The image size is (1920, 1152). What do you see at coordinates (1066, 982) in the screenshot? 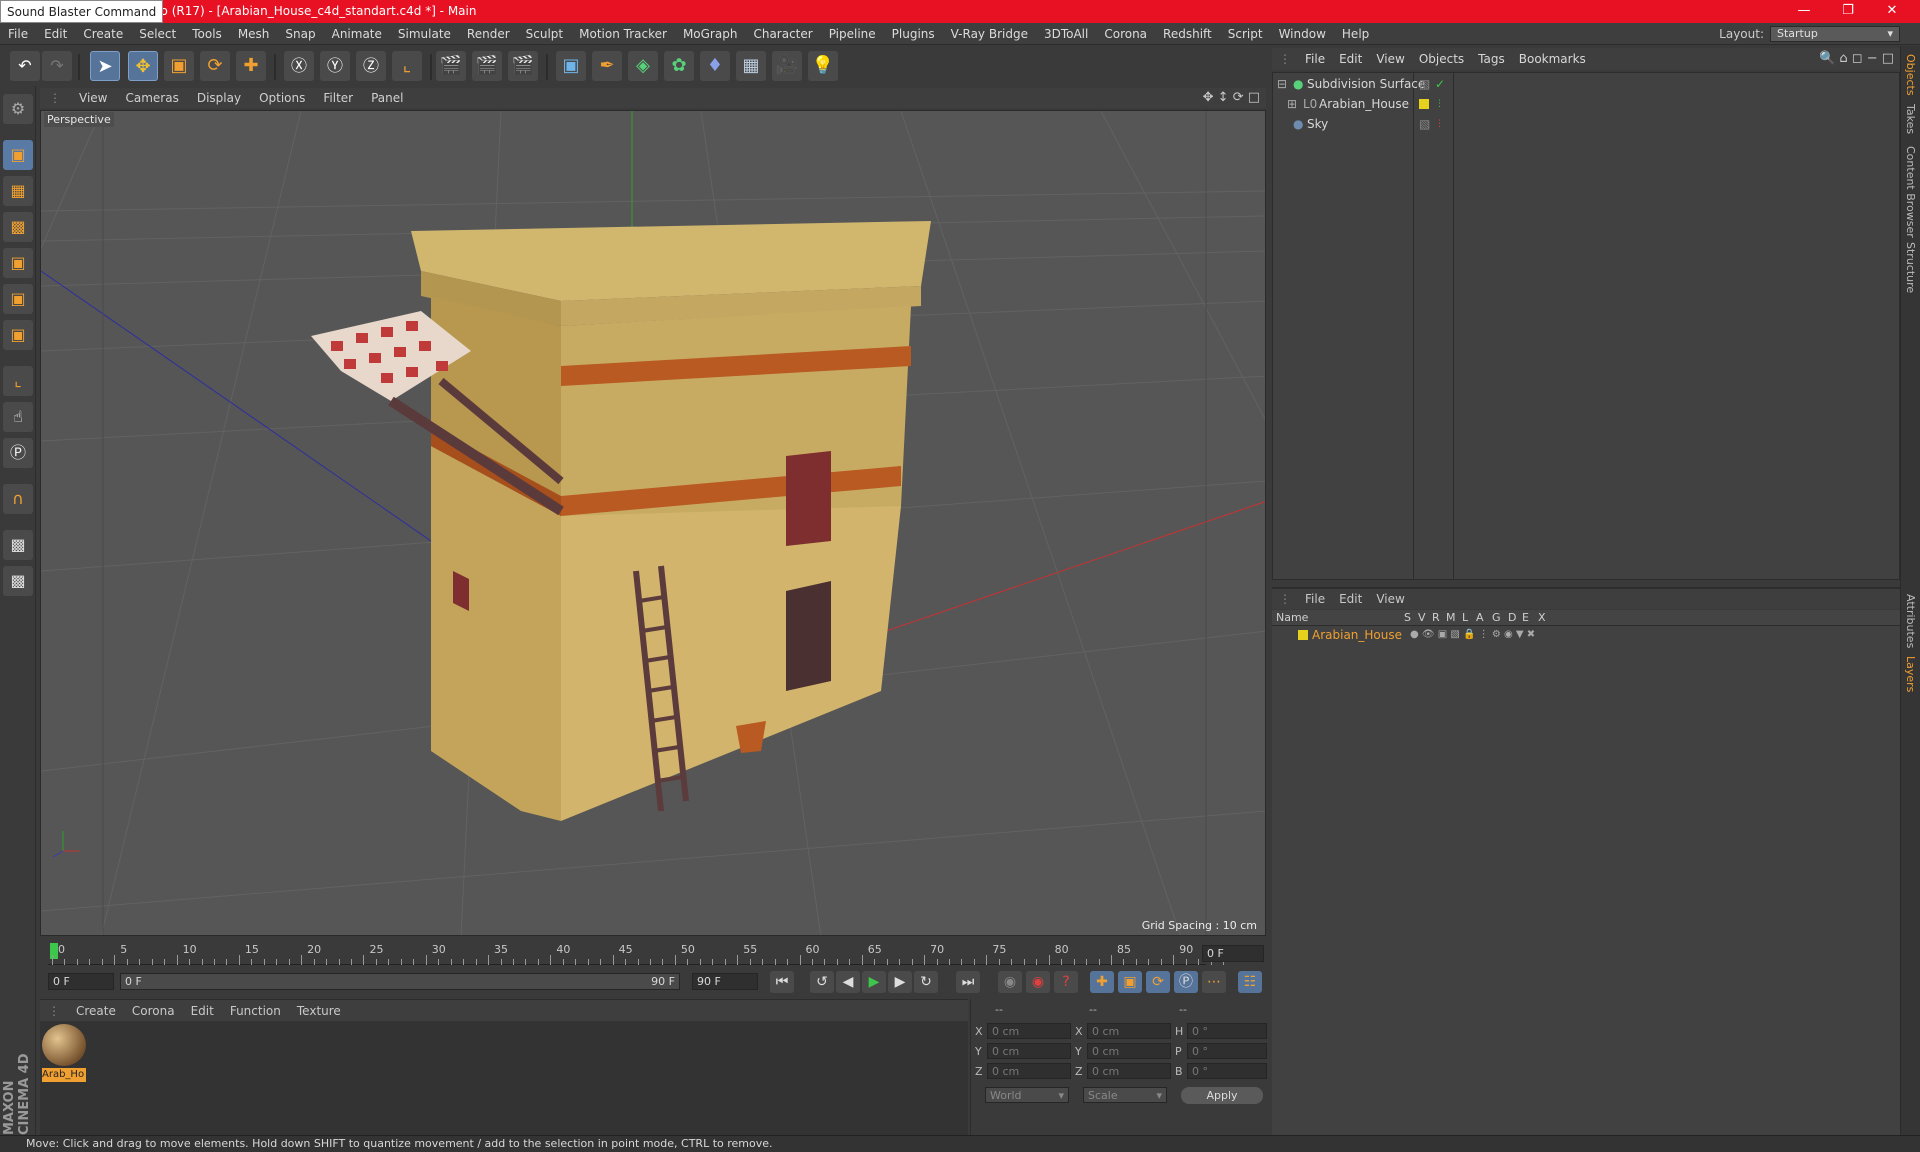
I see `keyframe-selection-icon: ?` at bounding box center [1066, 982].